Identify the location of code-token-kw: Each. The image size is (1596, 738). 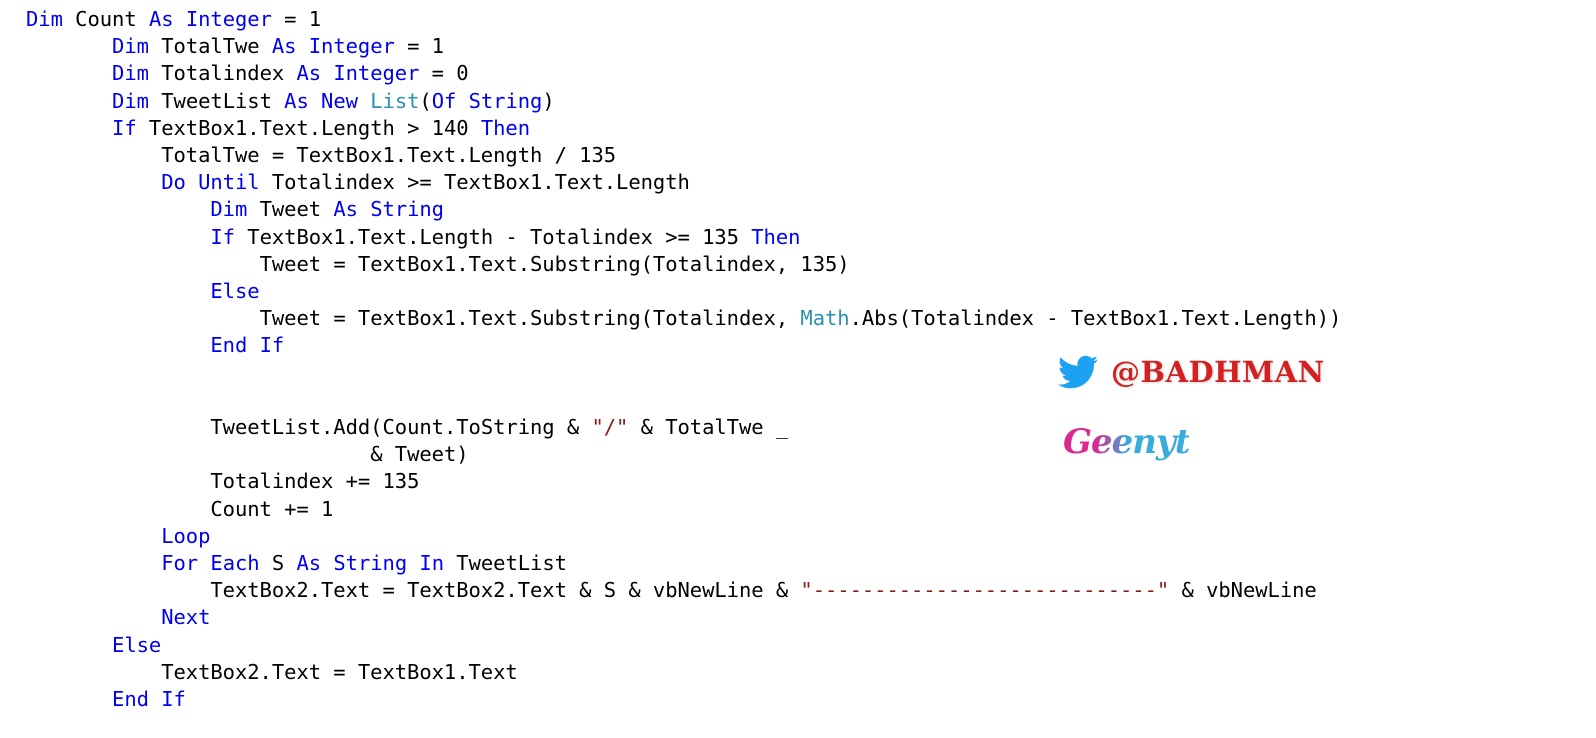
(235, 563).